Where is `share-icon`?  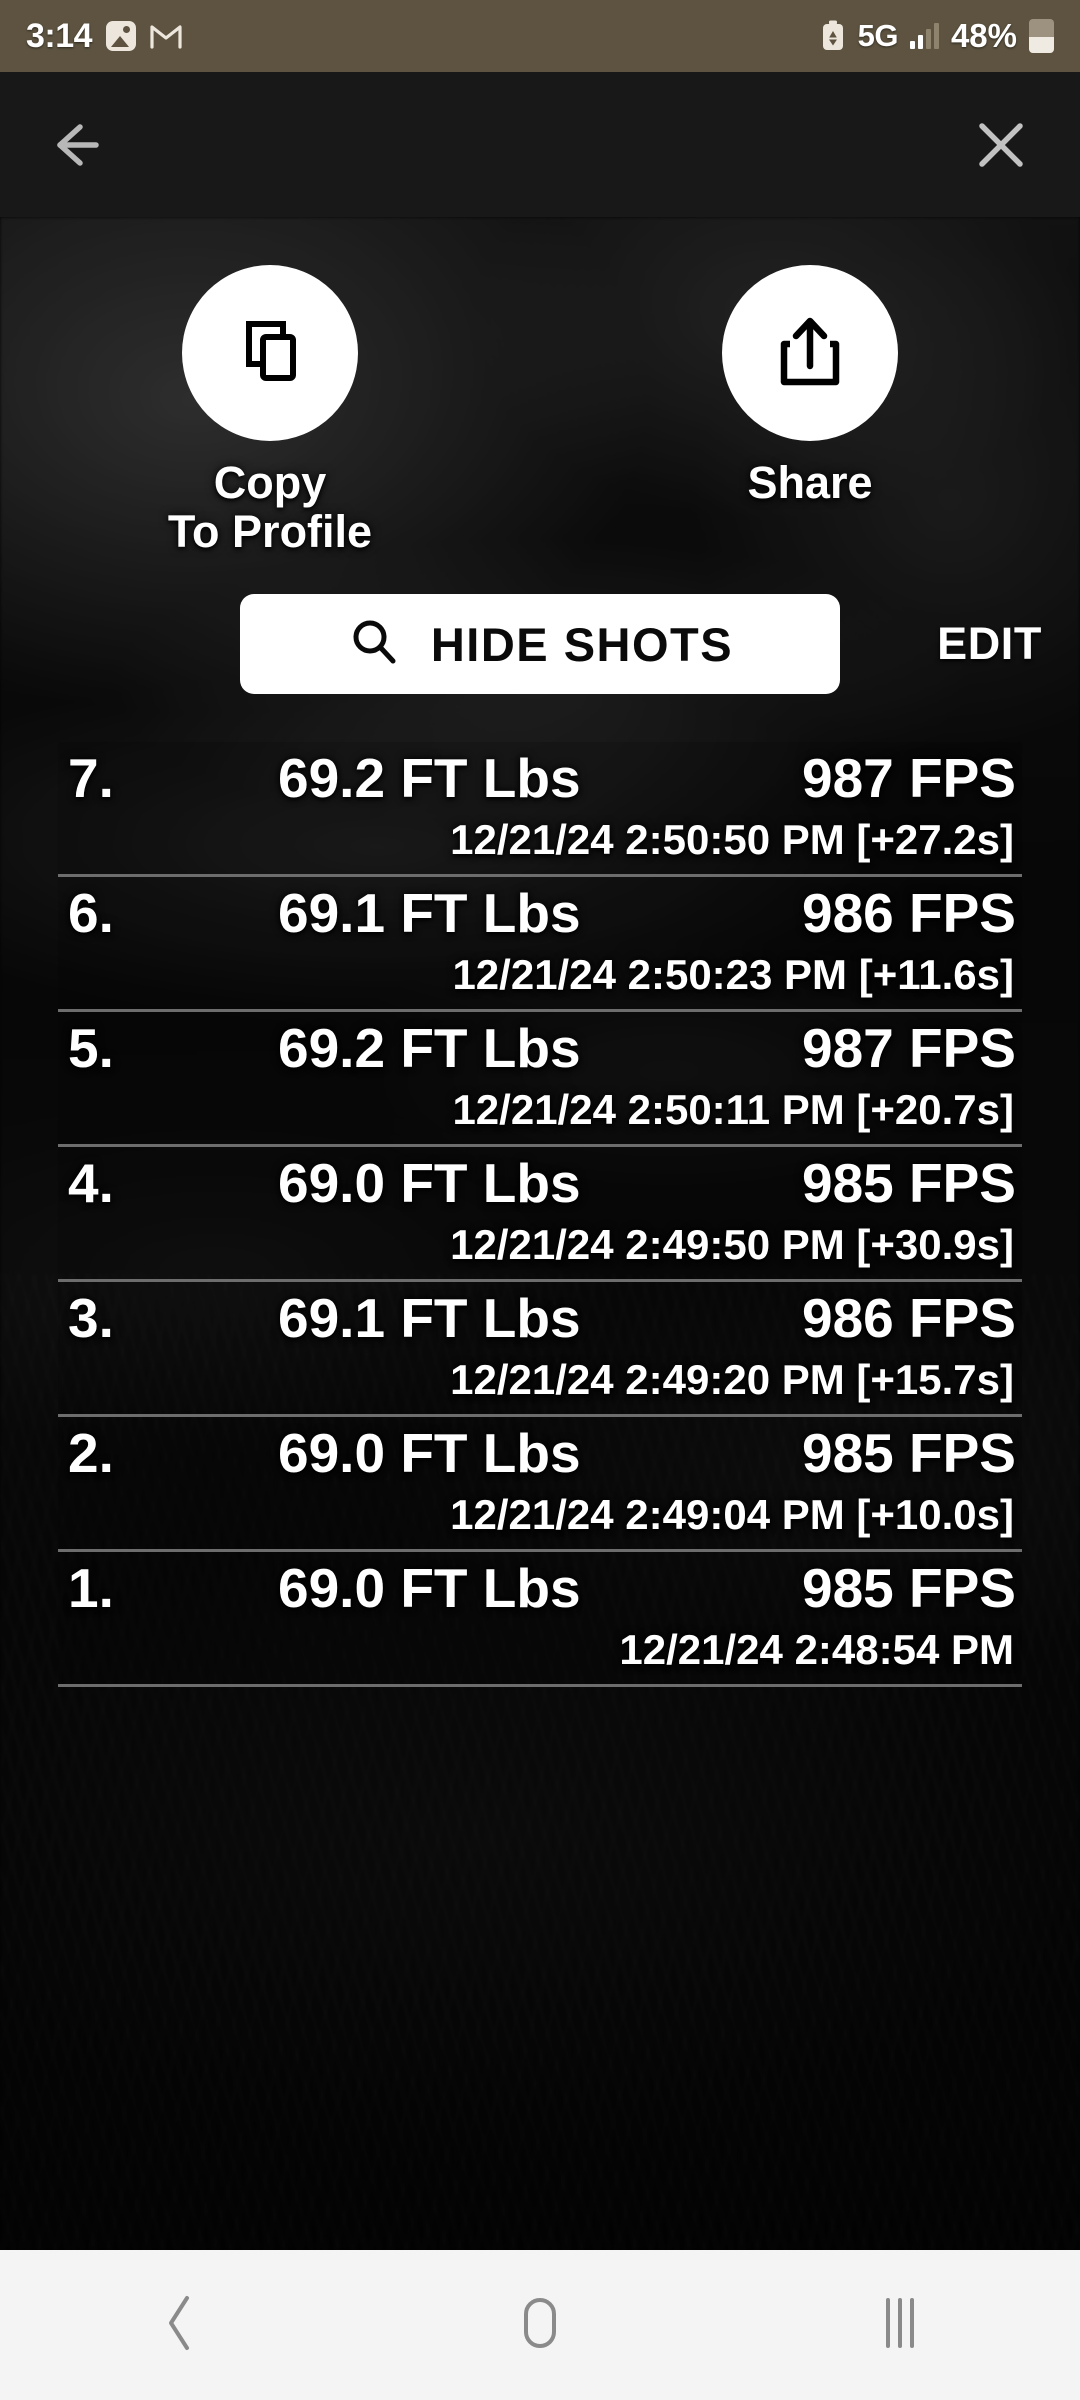 share-icon is located at coordinates (810, 353).